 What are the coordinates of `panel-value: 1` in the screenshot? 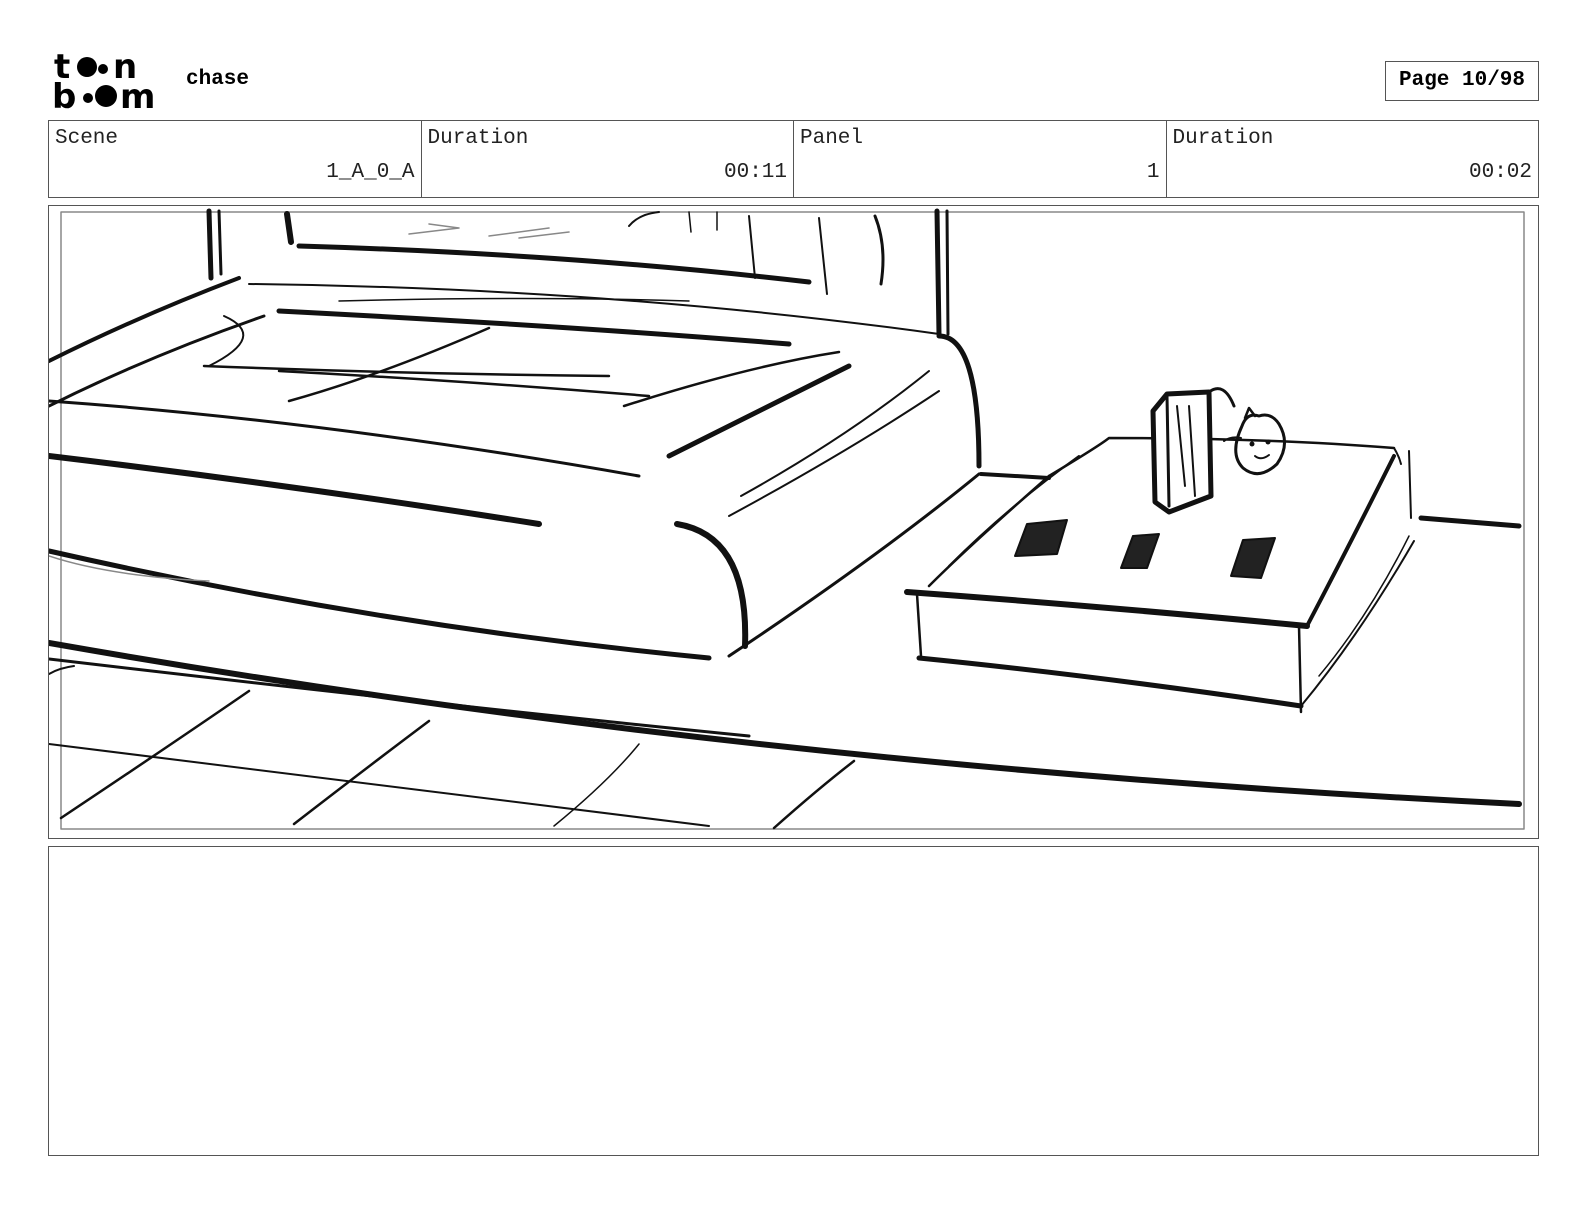 It's located at (1153, 172).